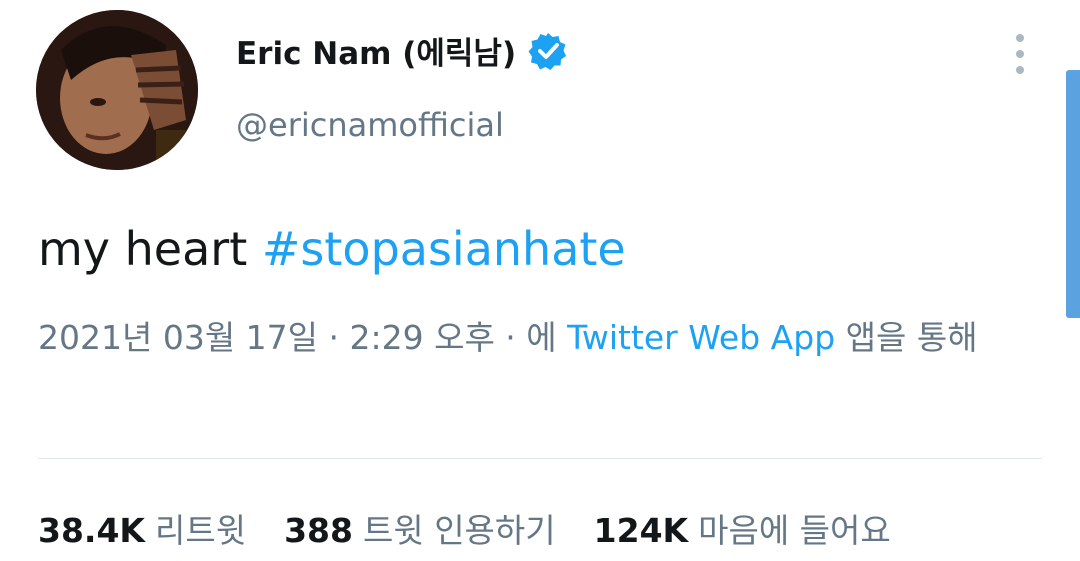 This screenshot has width=1080, height=561. Describe the element at coordinates (318, 530) in the screenshot. I see `quotes-count: 388` at that location.